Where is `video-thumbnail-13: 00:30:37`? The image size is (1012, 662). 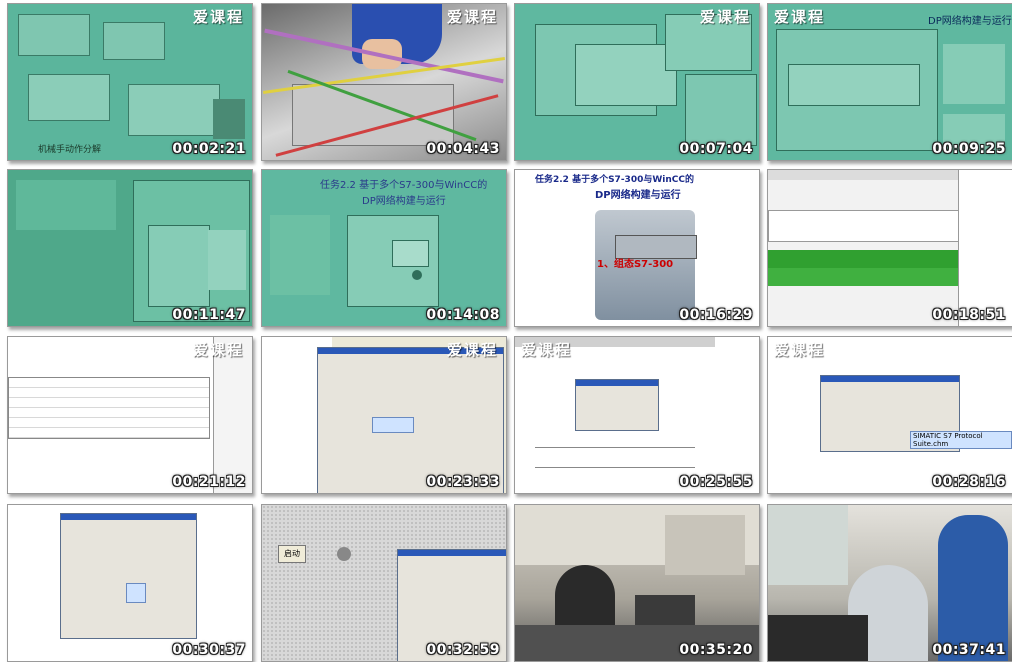 video-thumbnail-13: 00:30:37 is located at coordinates (130, 583).